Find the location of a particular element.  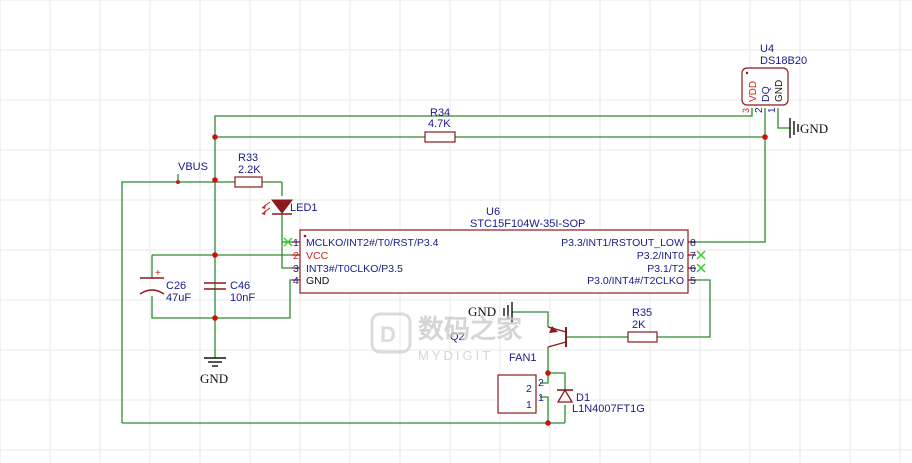

wire-led-pin1 is located at coordinates (286, 228).